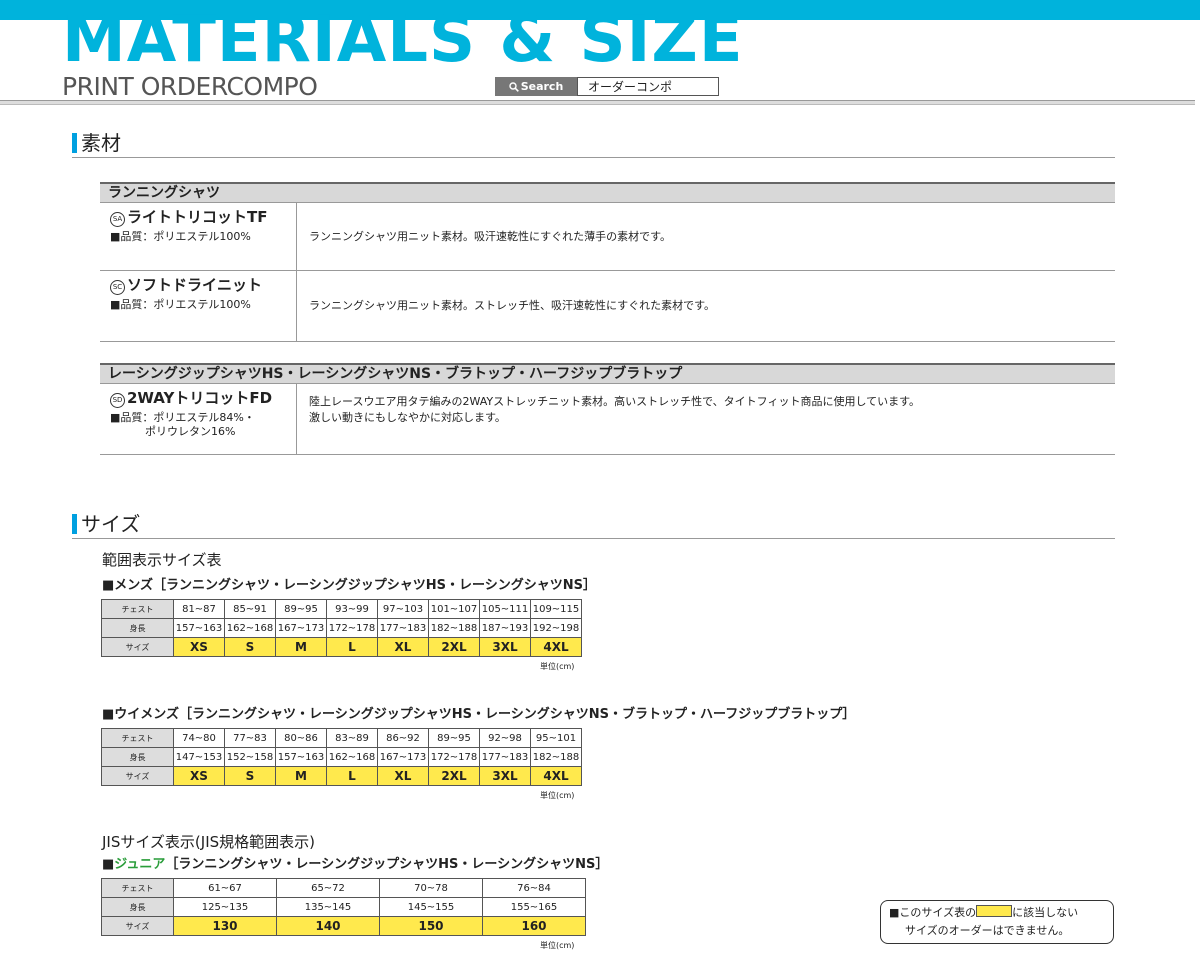  Describe the element at coordinates (994, 911) in the screenshot. I see `highlight-swatch` at that location.